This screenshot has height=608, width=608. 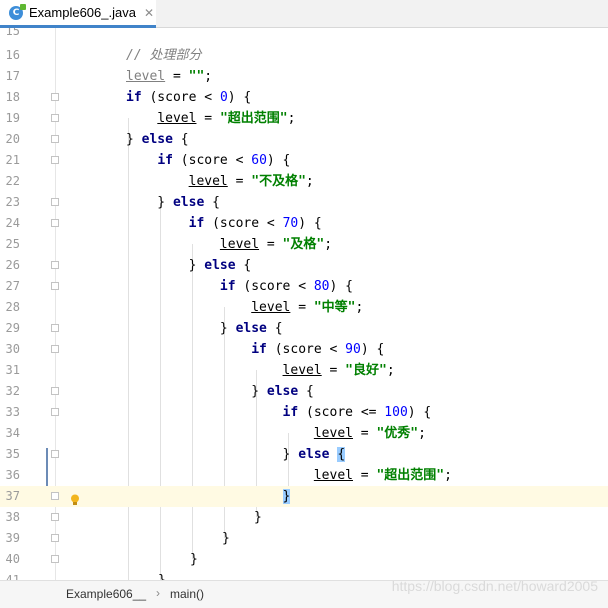 I want to click on line-number: 20, so click(x=12, y=139).